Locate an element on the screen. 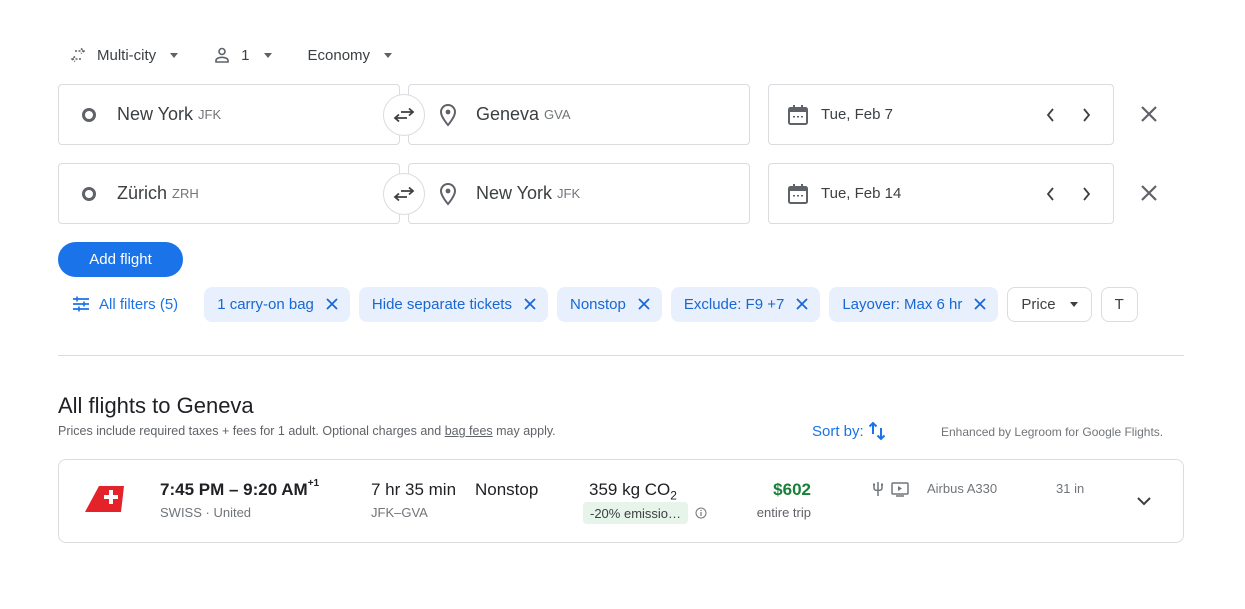 This screenshot has height=609, width=1245. results-title: All flights to Geneva is located at coordinates (156, 405).